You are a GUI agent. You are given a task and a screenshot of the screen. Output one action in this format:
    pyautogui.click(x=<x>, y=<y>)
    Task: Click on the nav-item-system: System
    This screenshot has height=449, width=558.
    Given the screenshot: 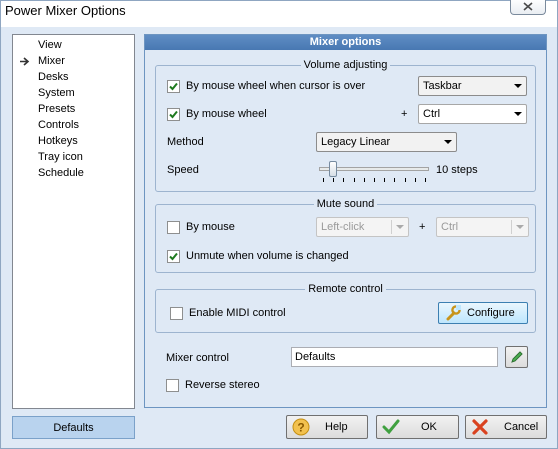 What is the action you would take?
    pyautogui.click(x=56, y=93)
    